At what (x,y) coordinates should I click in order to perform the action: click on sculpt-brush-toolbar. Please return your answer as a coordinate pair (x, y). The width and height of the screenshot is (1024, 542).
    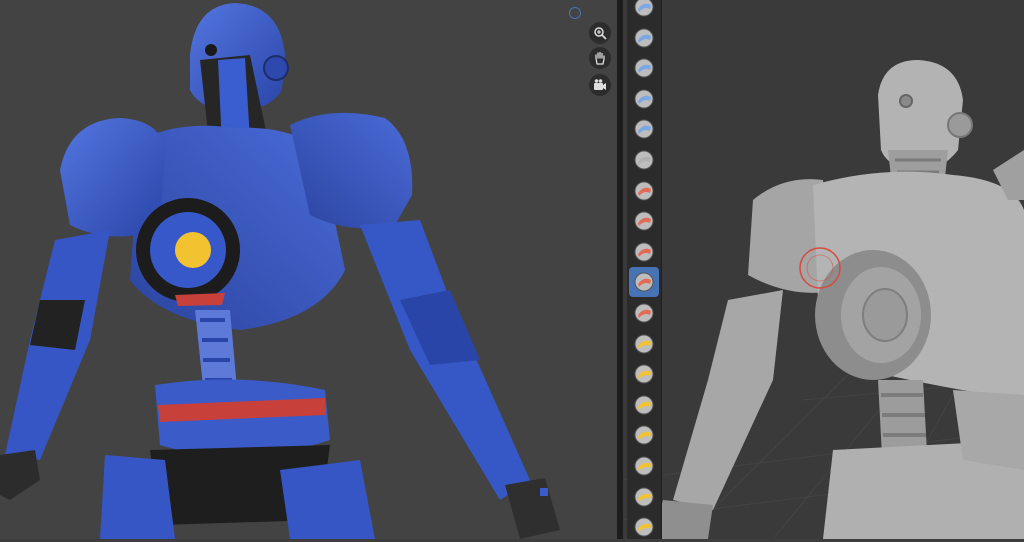
    Looking at the image, I should click on (644, 269).